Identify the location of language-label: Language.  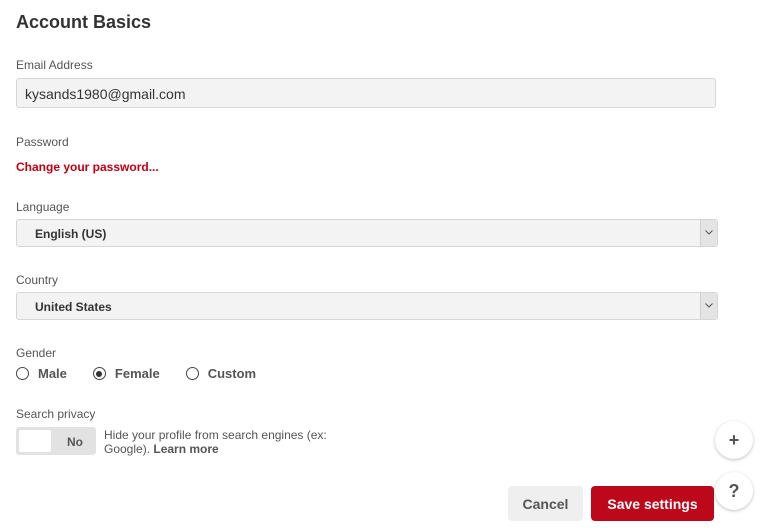
(43, 207).